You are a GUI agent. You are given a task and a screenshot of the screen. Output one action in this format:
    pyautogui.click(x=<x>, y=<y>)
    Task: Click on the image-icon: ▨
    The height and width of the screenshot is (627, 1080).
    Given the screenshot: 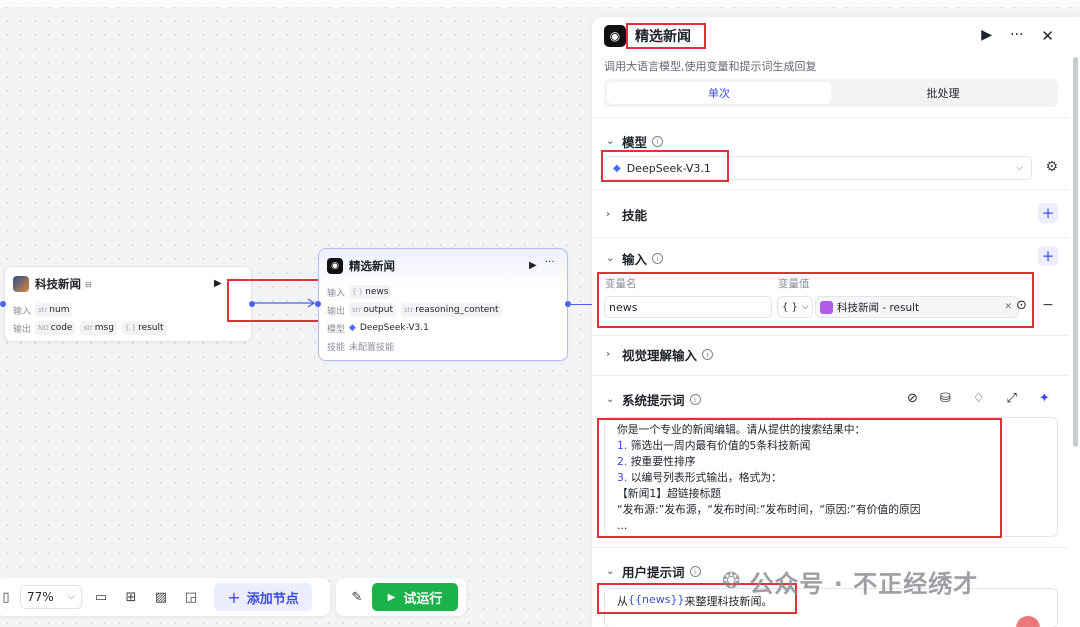 What is the action you would take?
    pyautogui.click(x=161, y=597)
    